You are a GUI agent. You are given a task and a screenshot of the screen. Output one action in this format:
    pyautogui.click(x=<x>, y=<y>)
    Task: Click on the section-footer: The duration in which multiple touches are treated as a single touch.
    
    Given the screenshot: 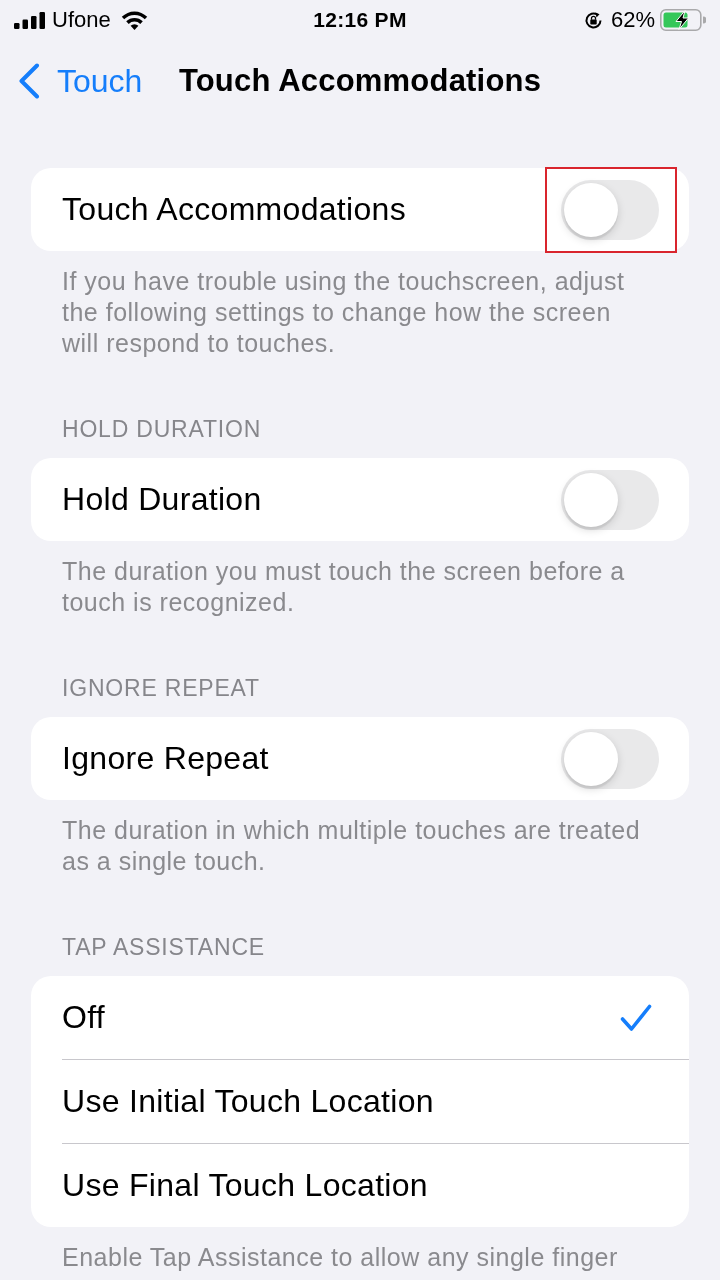 What is the action you would take?
    pyautogui.click(x=360, y=838)
    